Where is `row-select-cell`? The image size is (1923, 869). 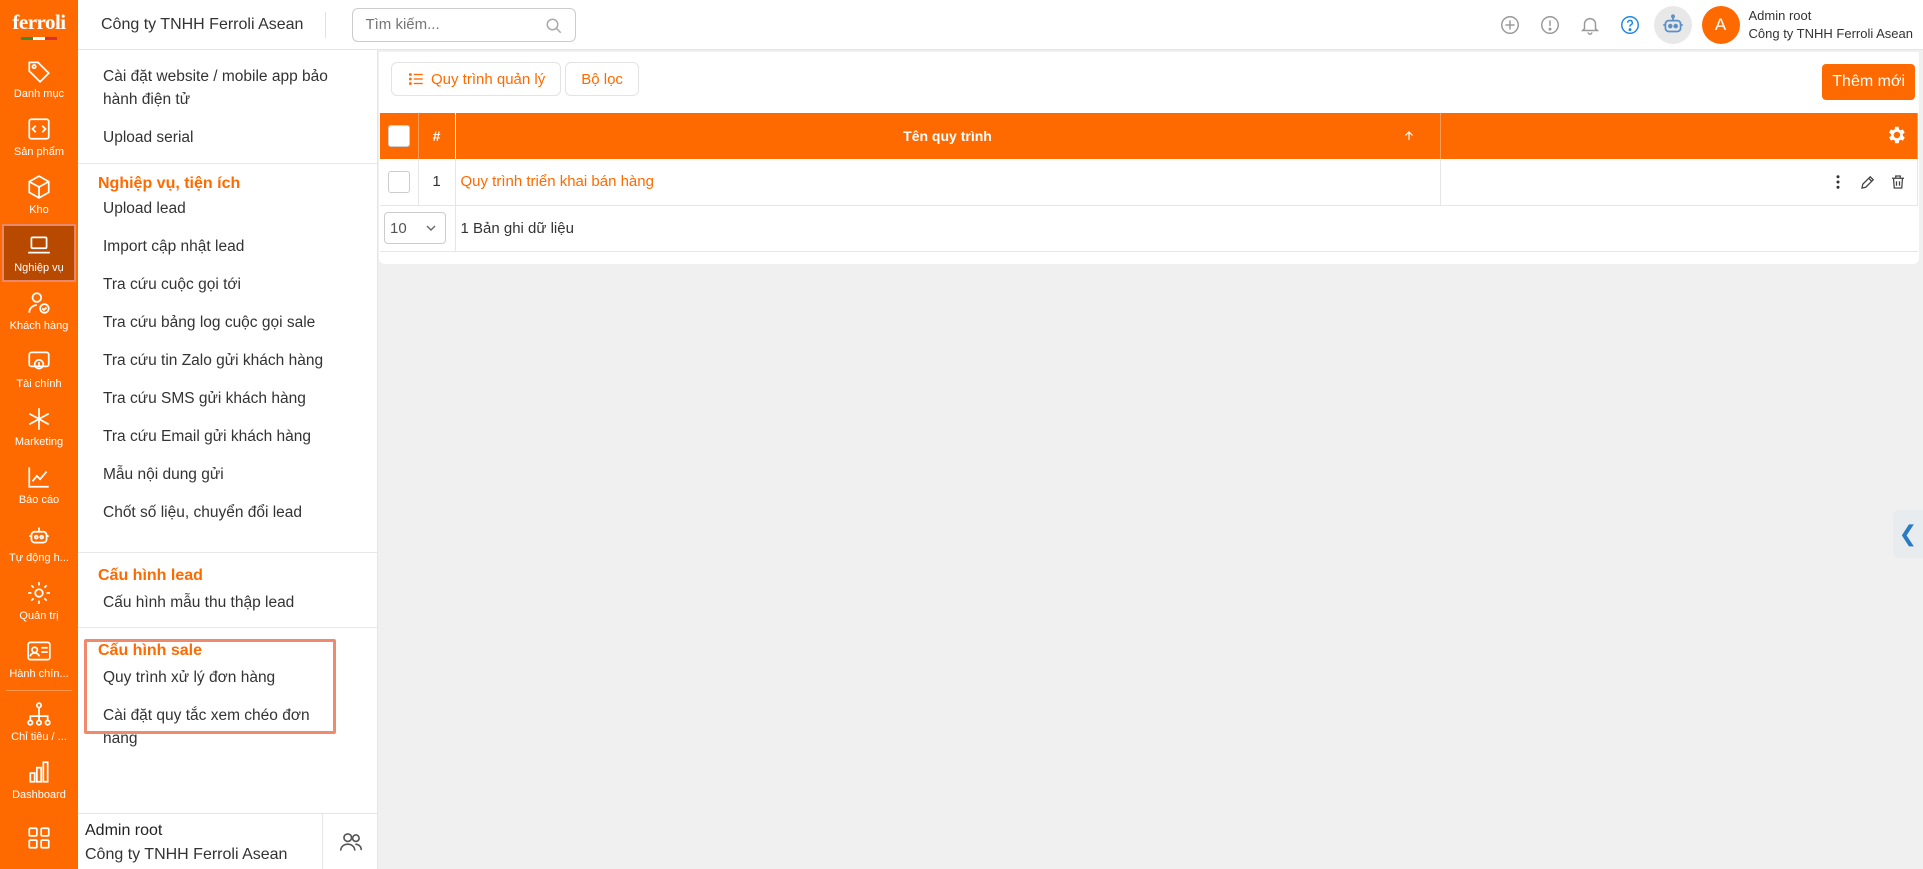 row-select-cell is located at coordinates (399, 182).